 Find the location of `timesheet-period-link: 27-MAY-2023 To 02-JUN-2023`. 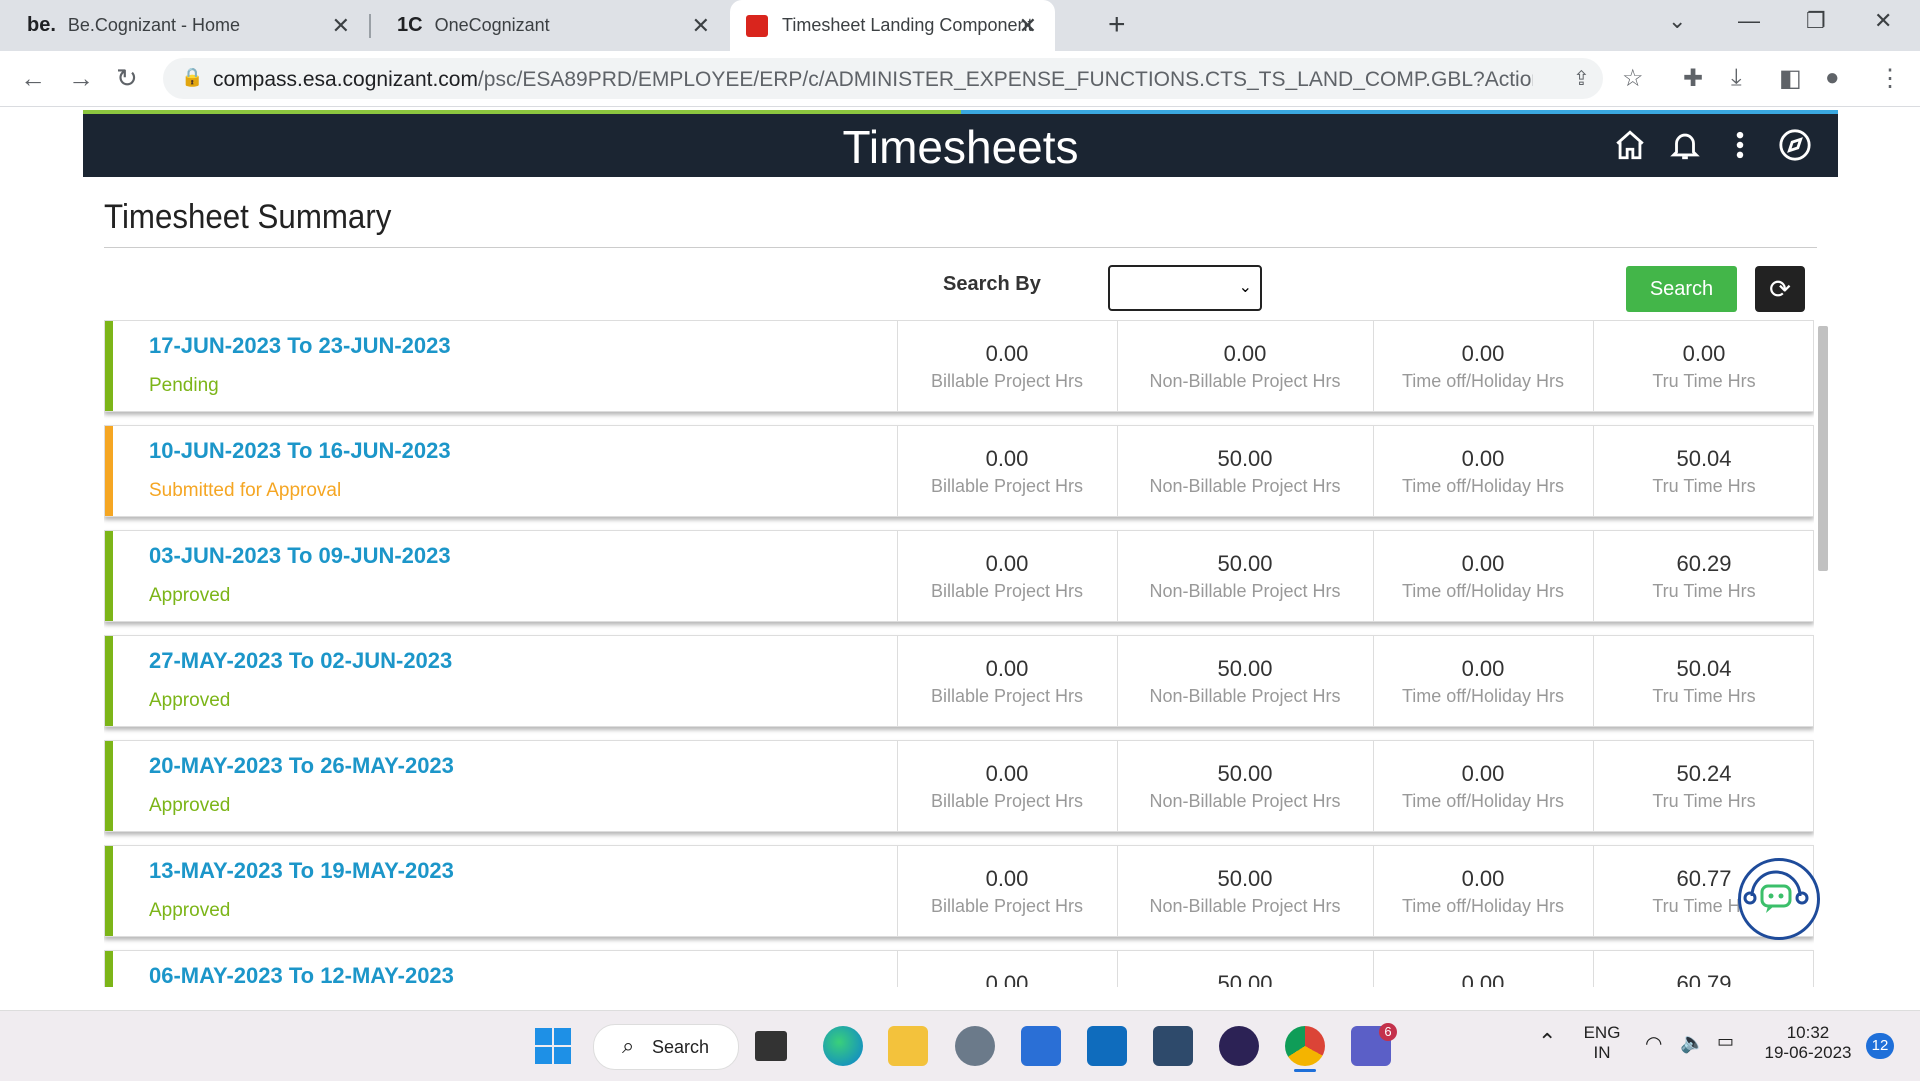

timesheet-period-link: 27-MAY-2023 To 02-JUN-2023 is located at coordinates (300, 661).